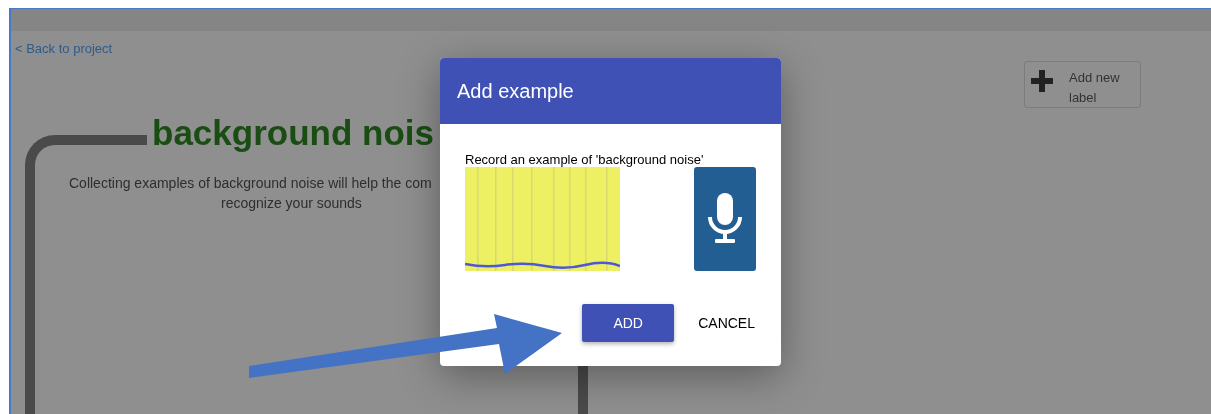 The height and width of the screenshot is (414, 1211). I want to click on description-text: Collecting examples of background noise will help the com, so click(251, 183).